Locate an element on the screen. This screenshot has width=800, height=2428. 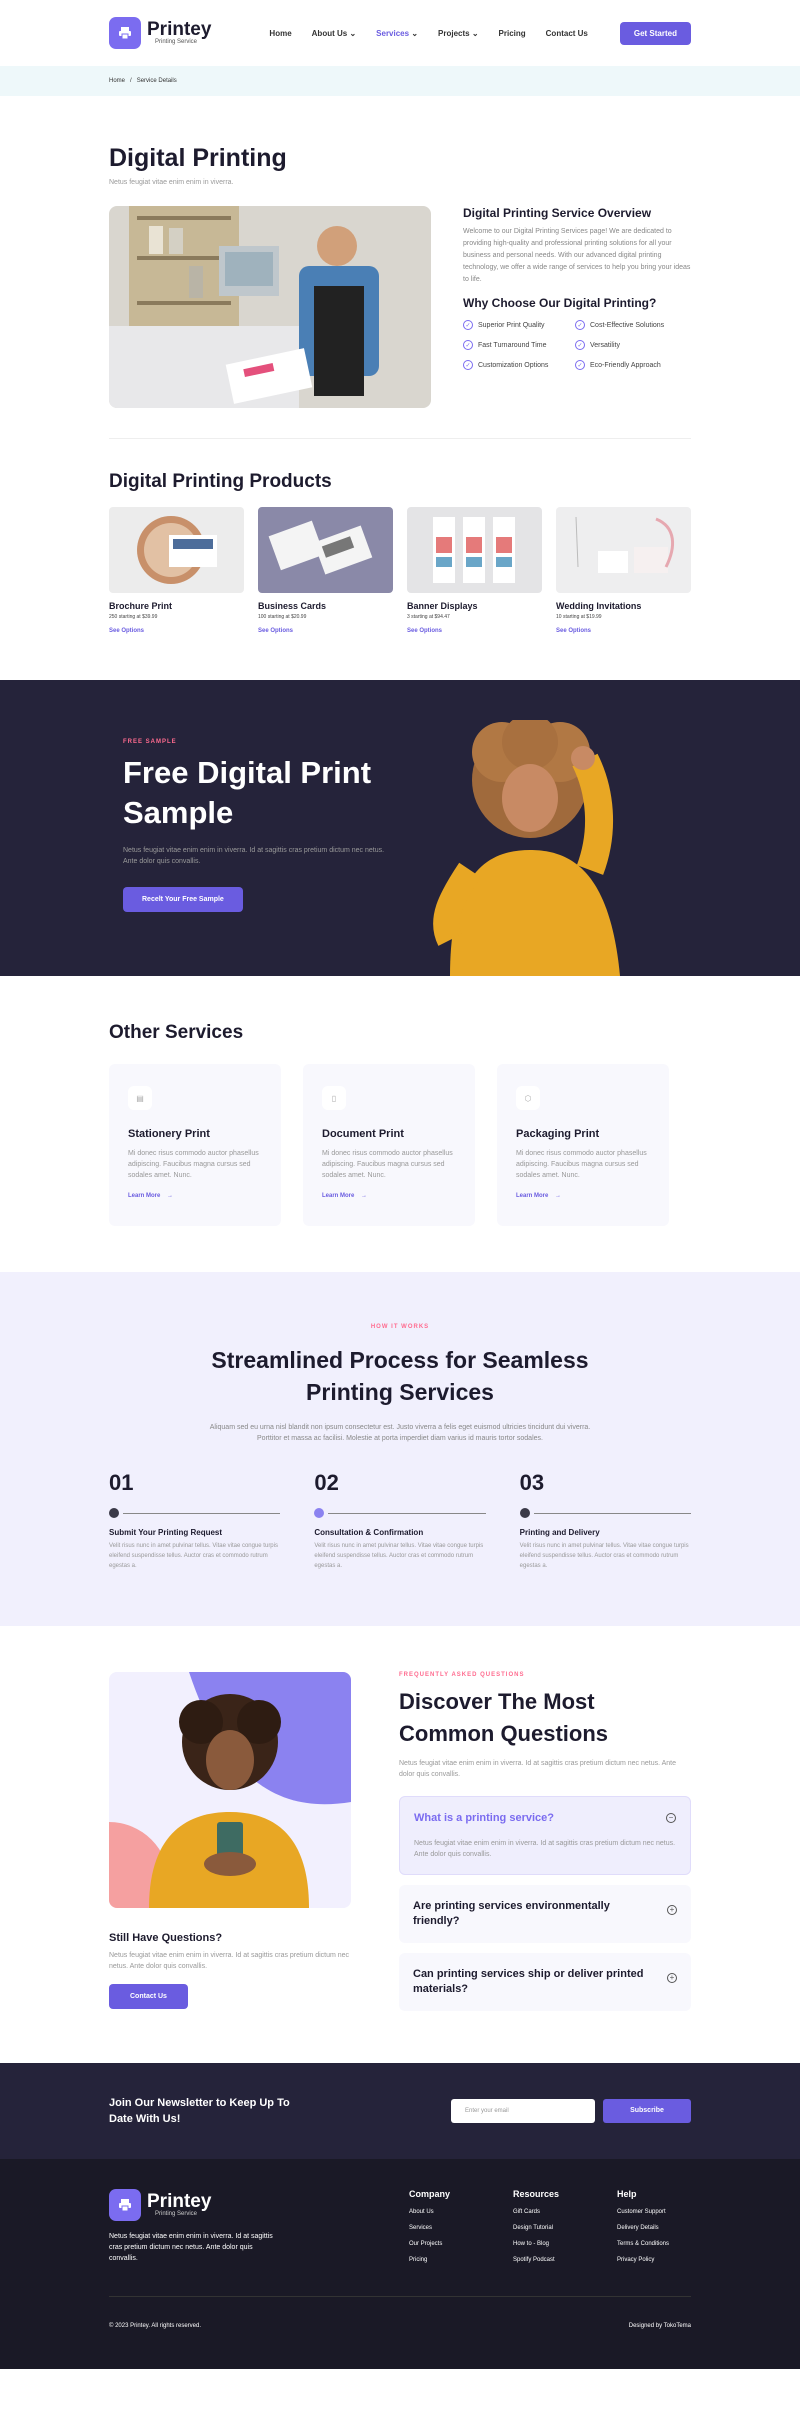
surprised-woman-photo is located at coordinates (230, 1790).